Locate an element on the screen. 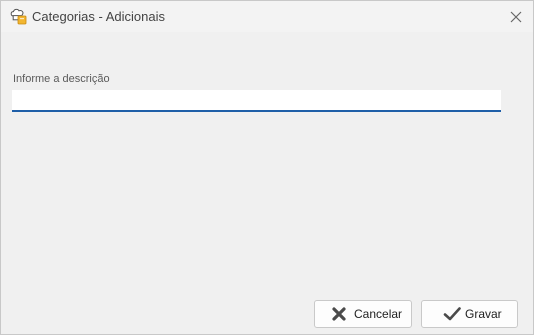 The width and height of the screenshot is (534, 335). check-mark-icon is located at coordinates (452, 314).